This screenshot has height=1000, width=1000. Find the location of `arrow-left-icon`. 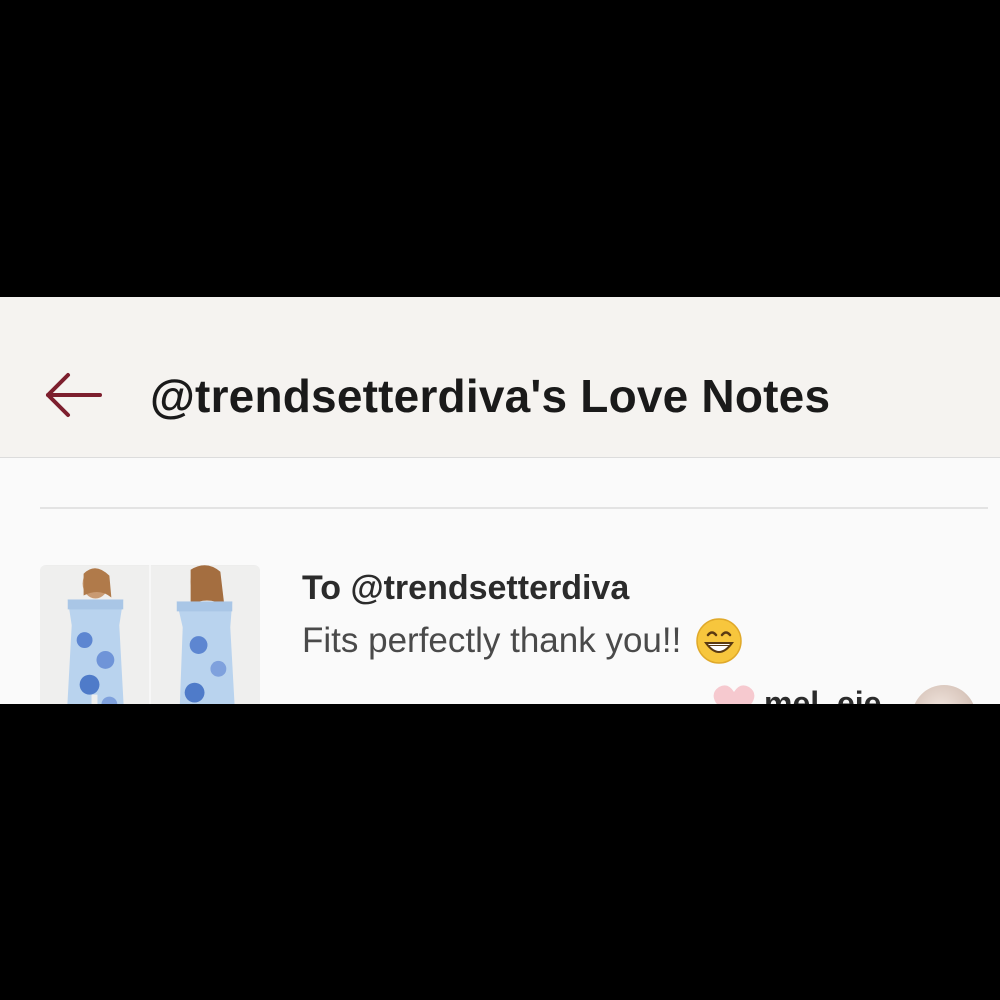

arrow-left-icon is located at coordinates (74, 395).